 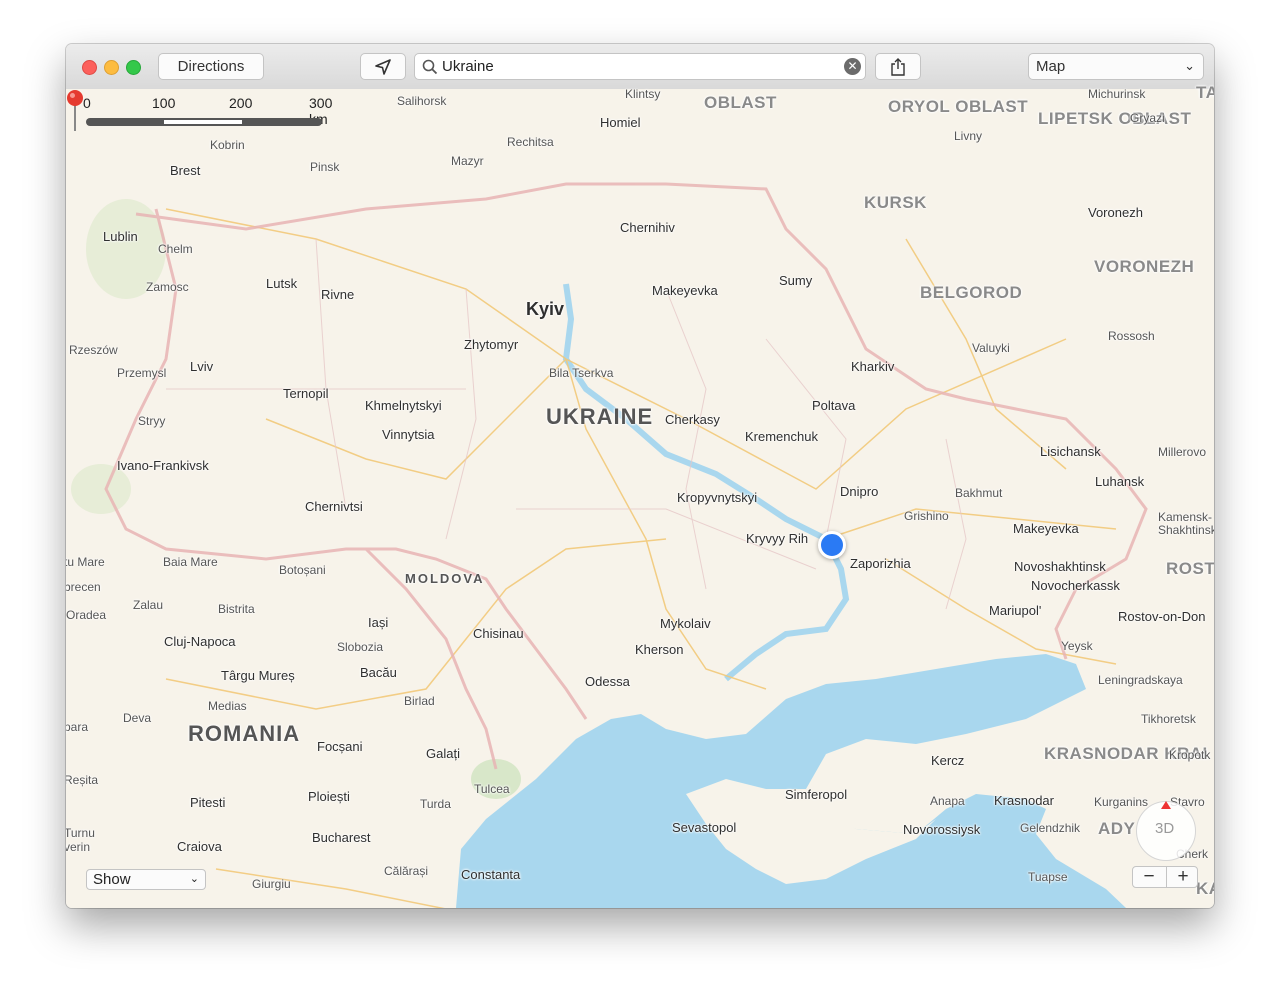 What do you see at coordinates (282, 283) in the screenshot?
I see `city-label: Lutsk` at bounding box center [282, 283].